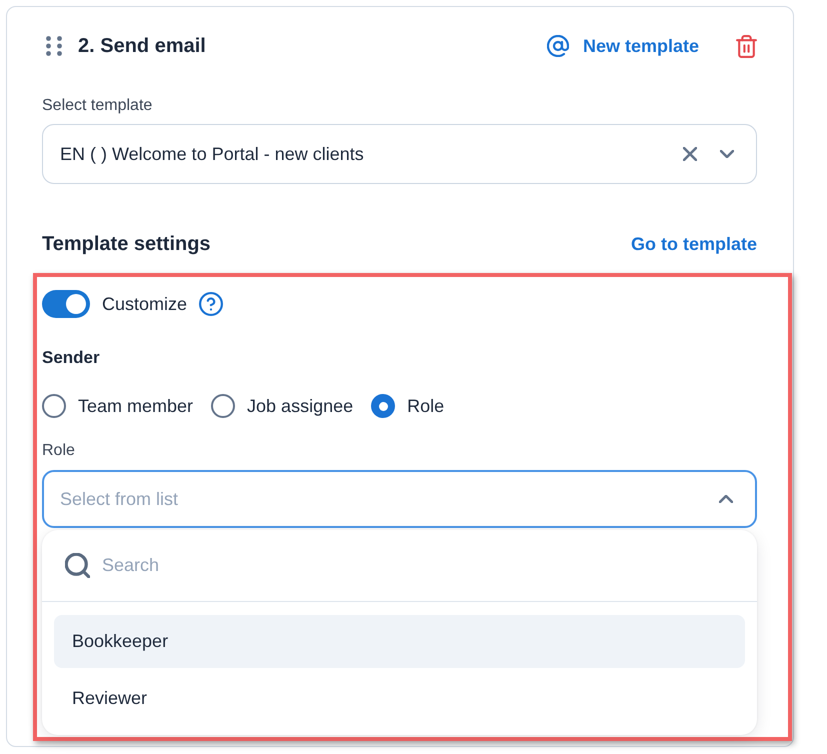 Image resolution: width=827 pixels, height=754 pixels. Describe the element at coordinates (399, 698) in the screenshot. I see `menu-item: Reviewer` at that location.